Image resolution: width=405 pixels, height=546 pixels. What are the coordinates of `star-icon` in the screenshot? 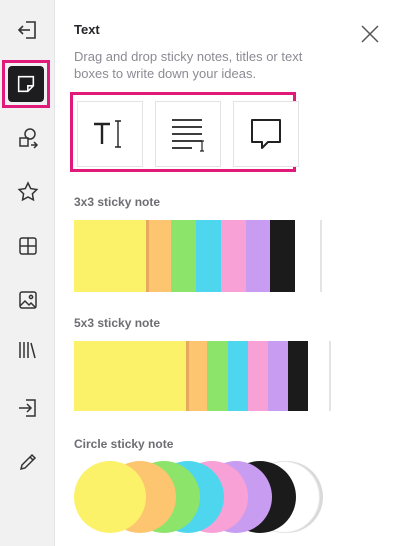 It's located at (27, 191).